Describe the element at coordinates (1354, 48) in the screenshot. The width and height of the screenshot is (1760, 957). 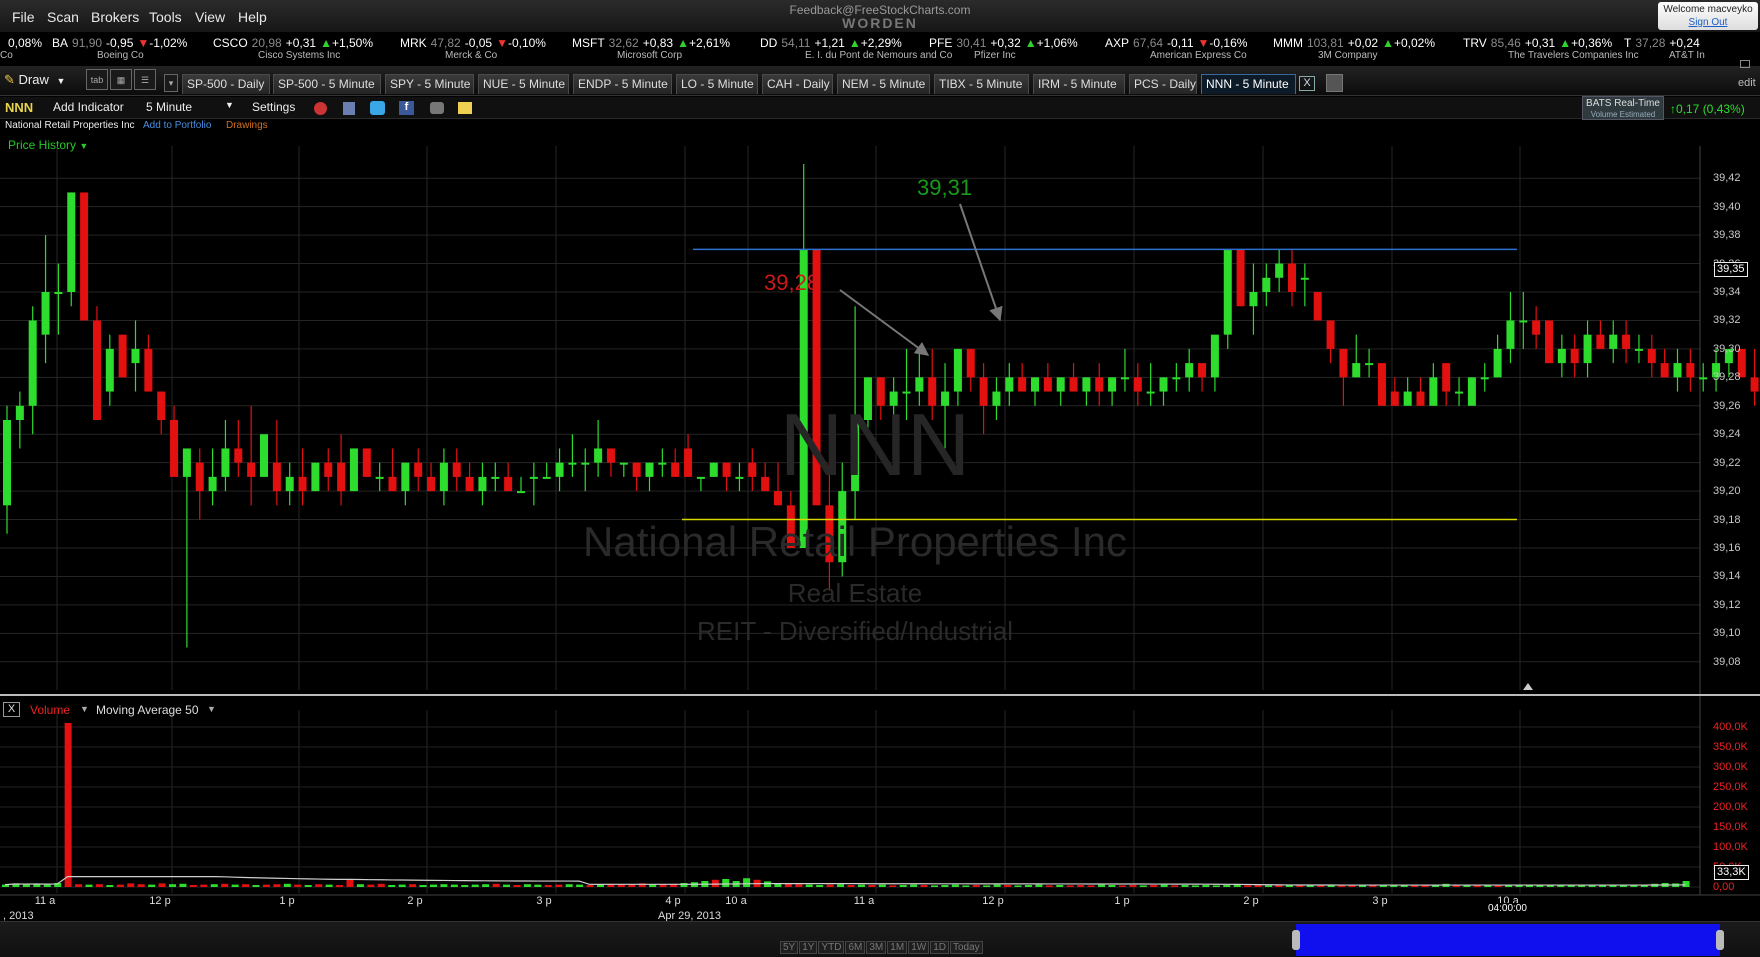
I see `ticker-item: MMM 103,81 +0,02 ▲+0,02% 3M Company` at that location.